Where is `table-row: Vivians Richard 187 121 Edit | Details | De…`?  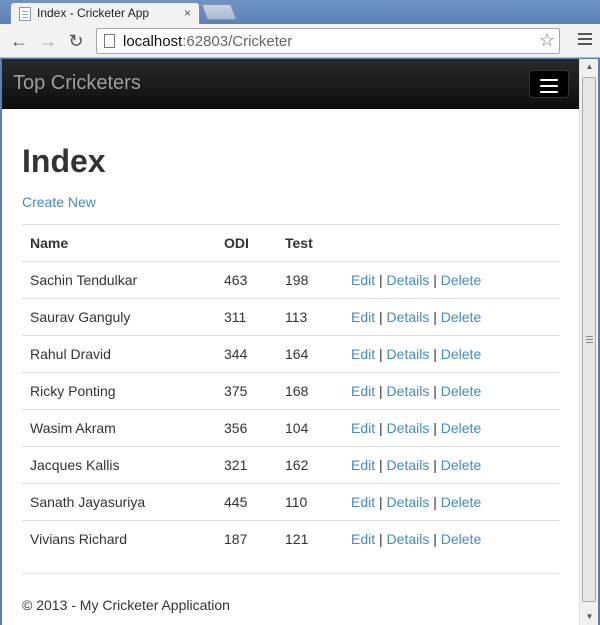
table-row: Vivians Richard 187 121 Edit | Details | De… is located at coordinates (290, 539).